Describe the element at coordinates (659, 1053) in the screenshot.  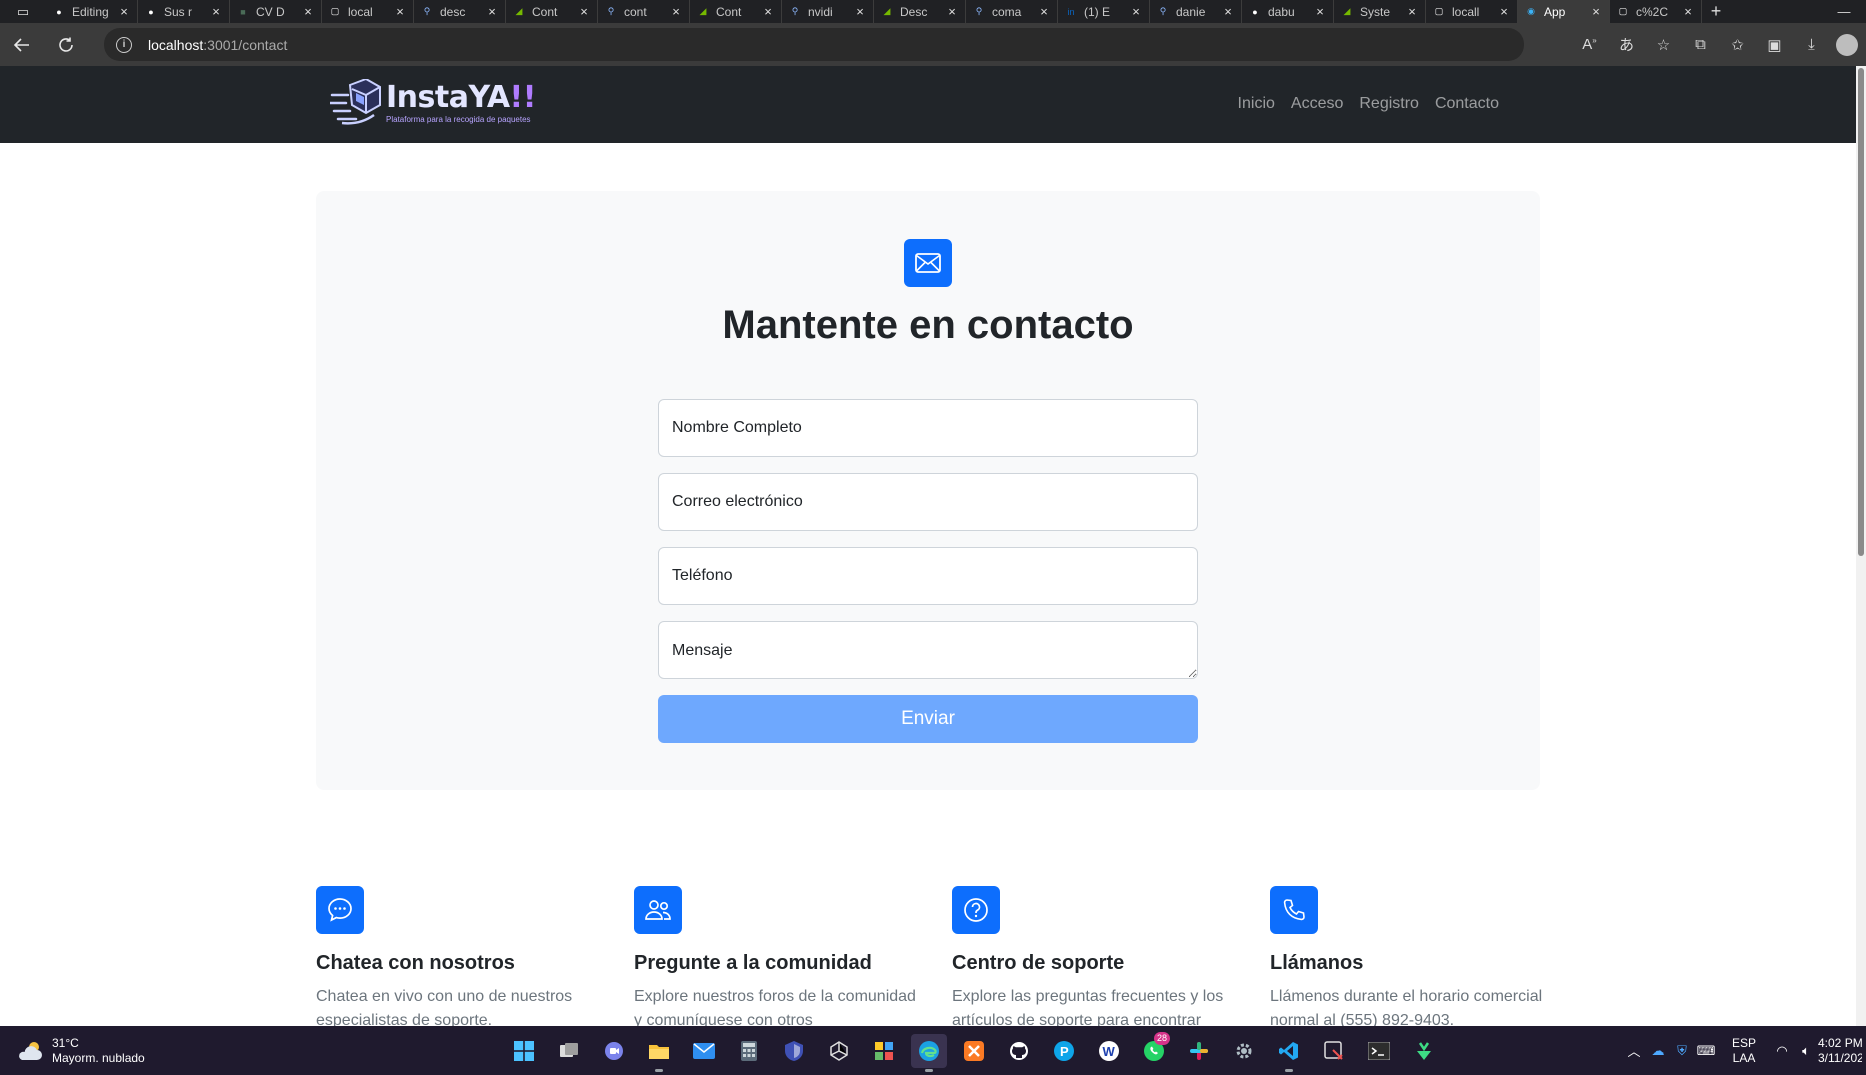
I see `file-explorer-icon` at that location.